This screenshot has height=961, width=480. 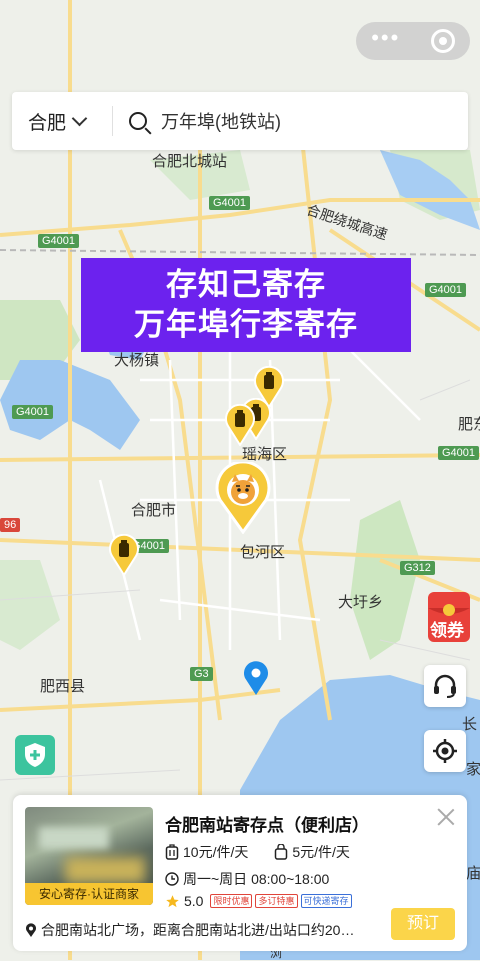 I want to click on banner-line-1: 存知己寄存, so click(x=246, y=284).